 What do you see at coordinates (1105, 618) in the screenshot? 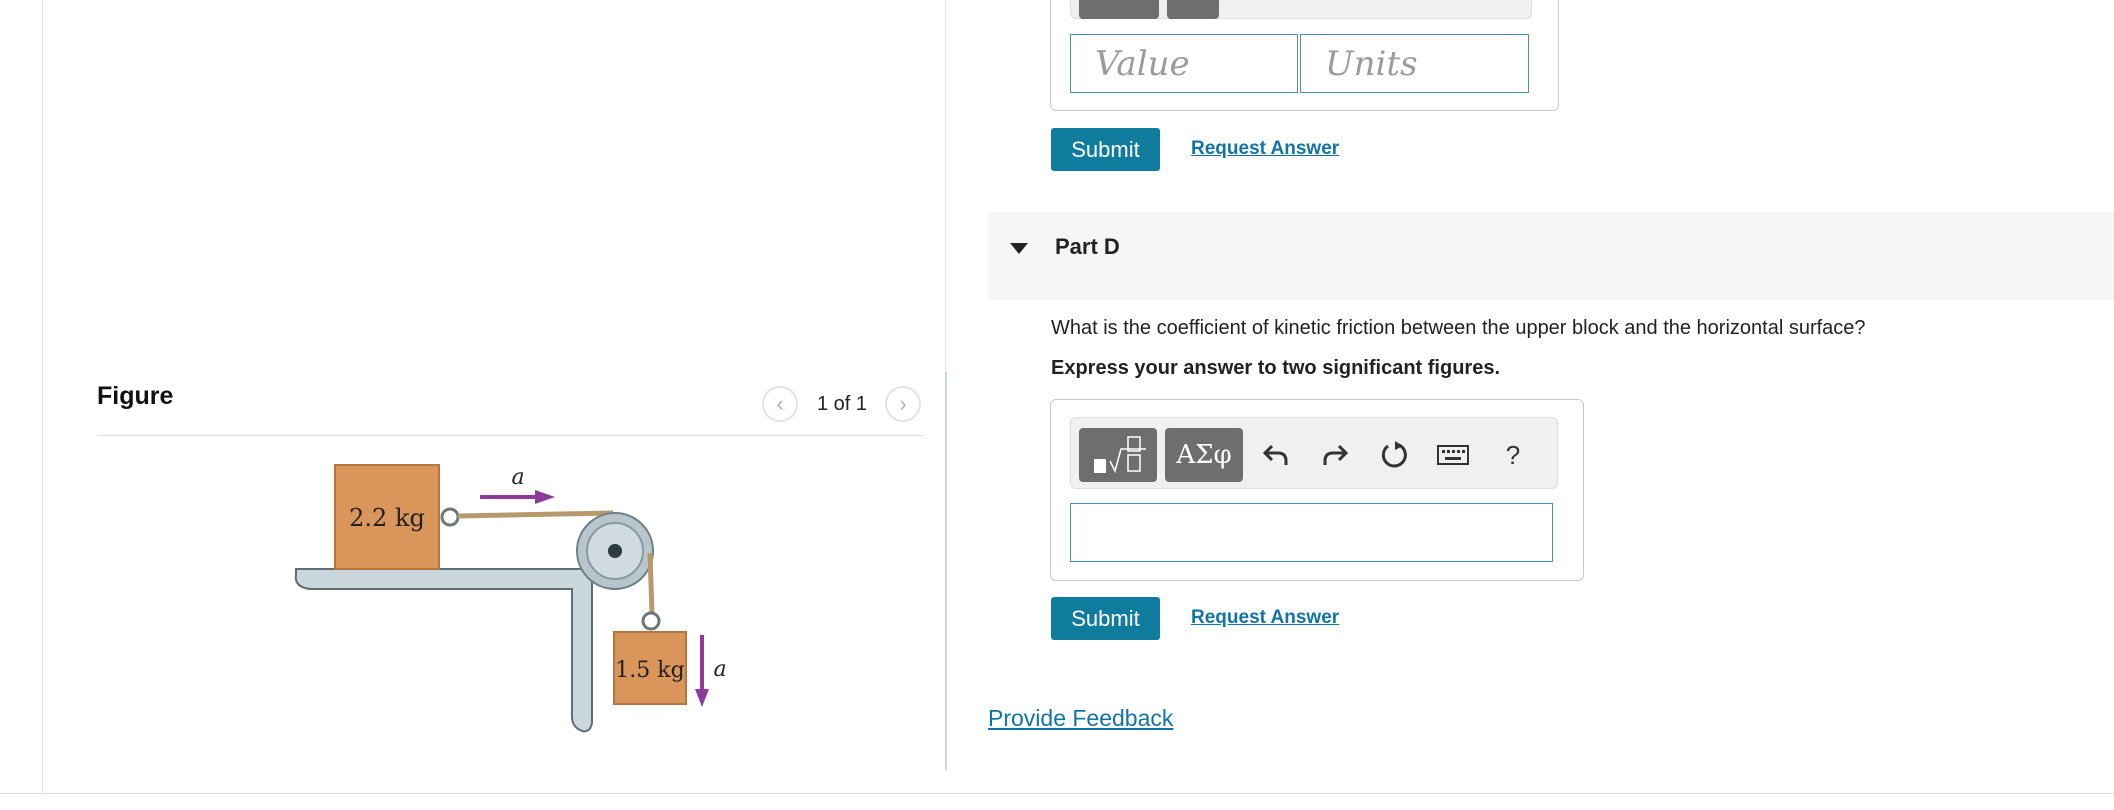
I see `part-d-submit-button: Submit` at bounding box center [1105, 618].